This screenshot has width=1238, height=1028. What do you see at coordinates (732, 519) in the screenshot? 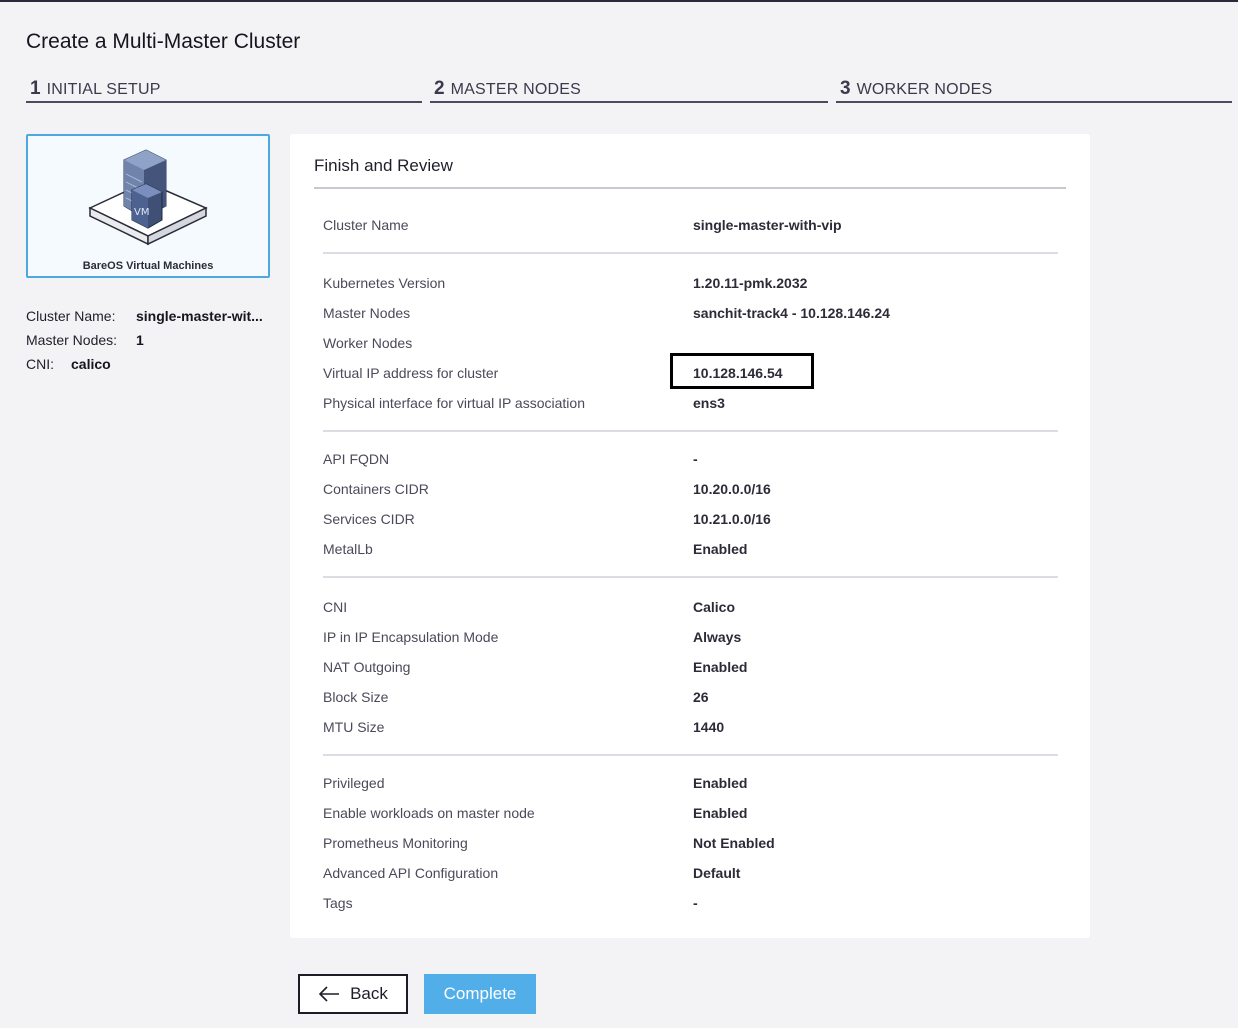
I see `review-value: 10.21.0.0/16` at bounding box center [732, 519].